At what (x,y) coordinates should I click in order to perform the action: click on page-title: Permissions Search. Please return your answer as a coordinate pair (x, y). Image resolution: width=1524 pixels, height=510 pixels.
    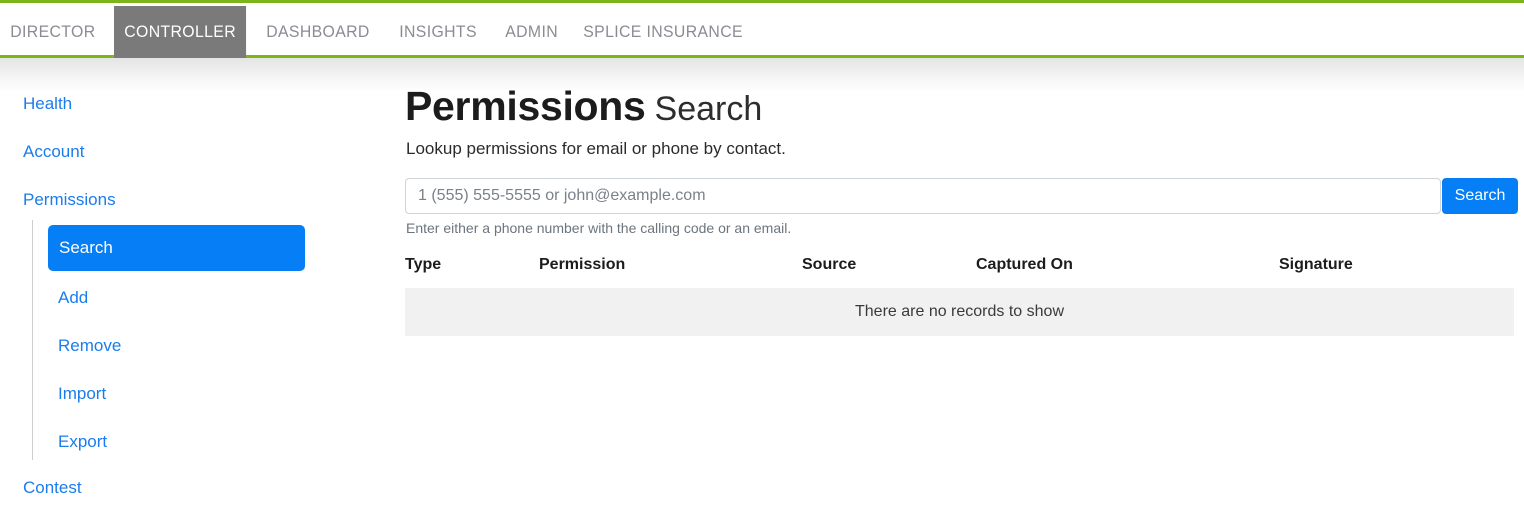
    Looking at the image, I should click on (583, 106).